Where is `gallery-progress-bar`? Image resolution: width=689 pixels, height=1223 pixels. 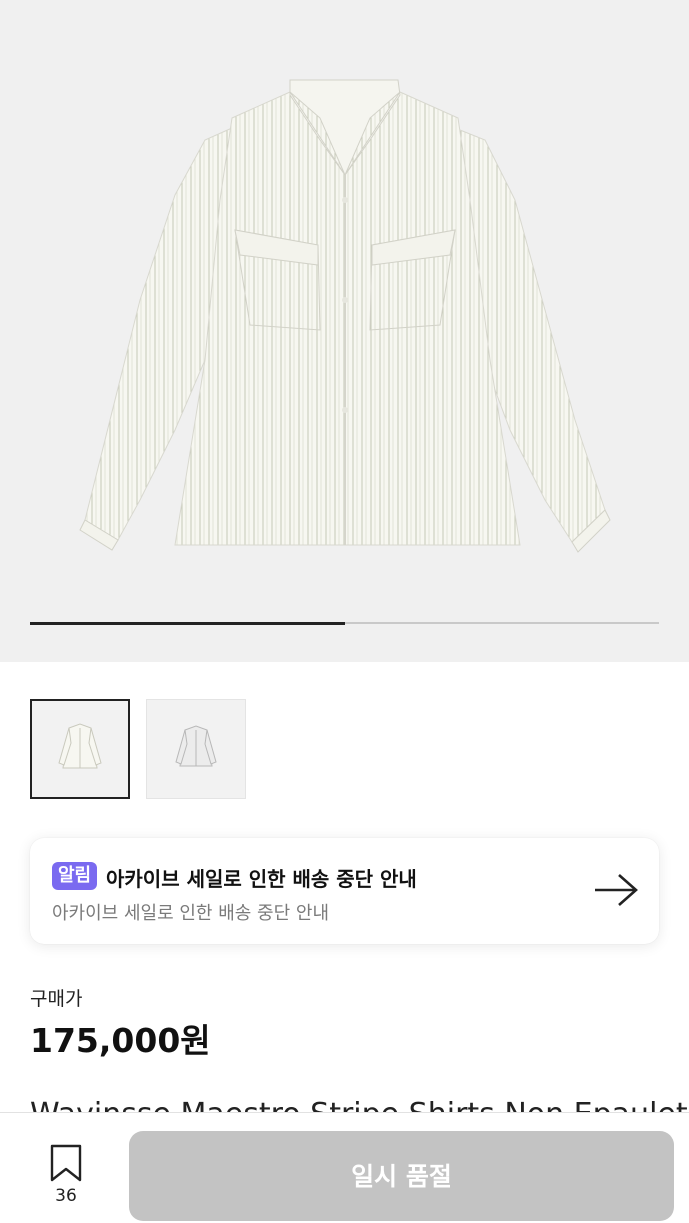
gallery-progress-bar is located at coordinates (344, 623).